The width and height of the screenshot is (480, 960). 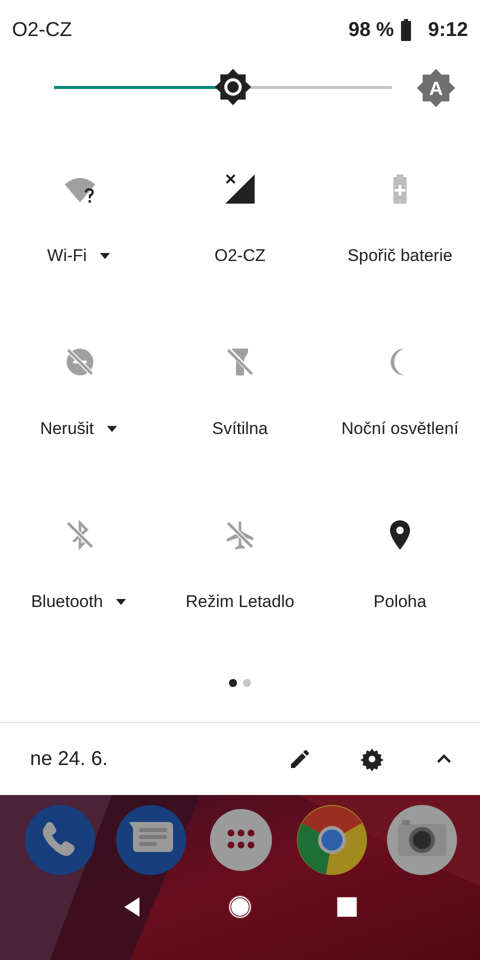 I want to click on tile-label: Režim Letadlo, so click(x=240, y=602).